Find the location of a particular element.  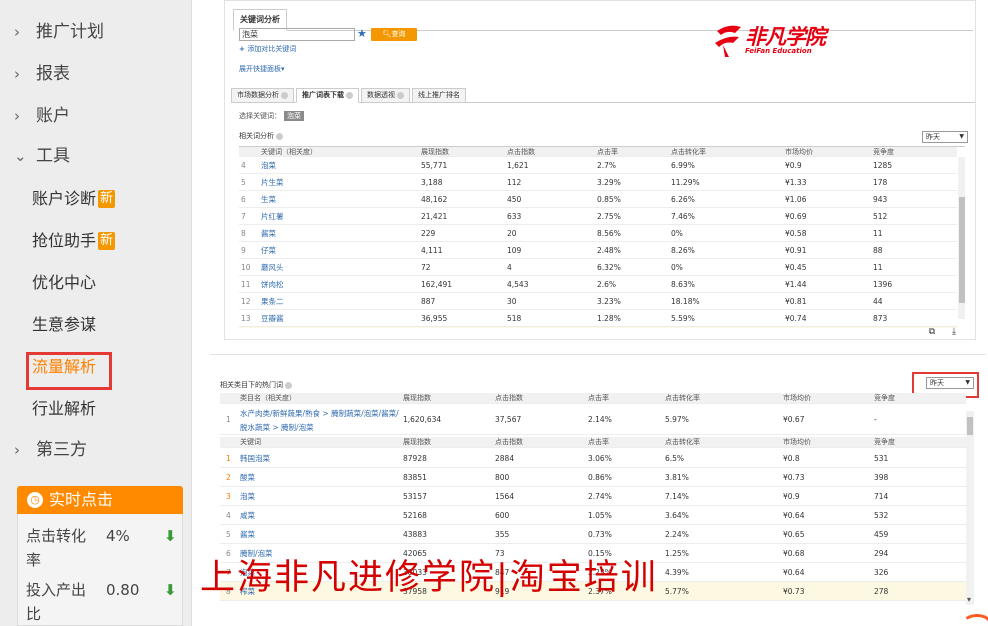

keyword-link: 片红薯 is located at coordinates (331, 216).